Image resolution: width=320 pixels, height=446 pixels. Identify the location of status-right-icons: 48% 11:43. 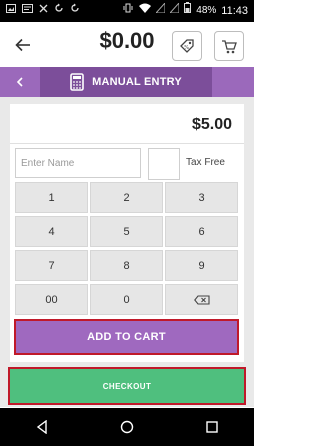
(188, 11).